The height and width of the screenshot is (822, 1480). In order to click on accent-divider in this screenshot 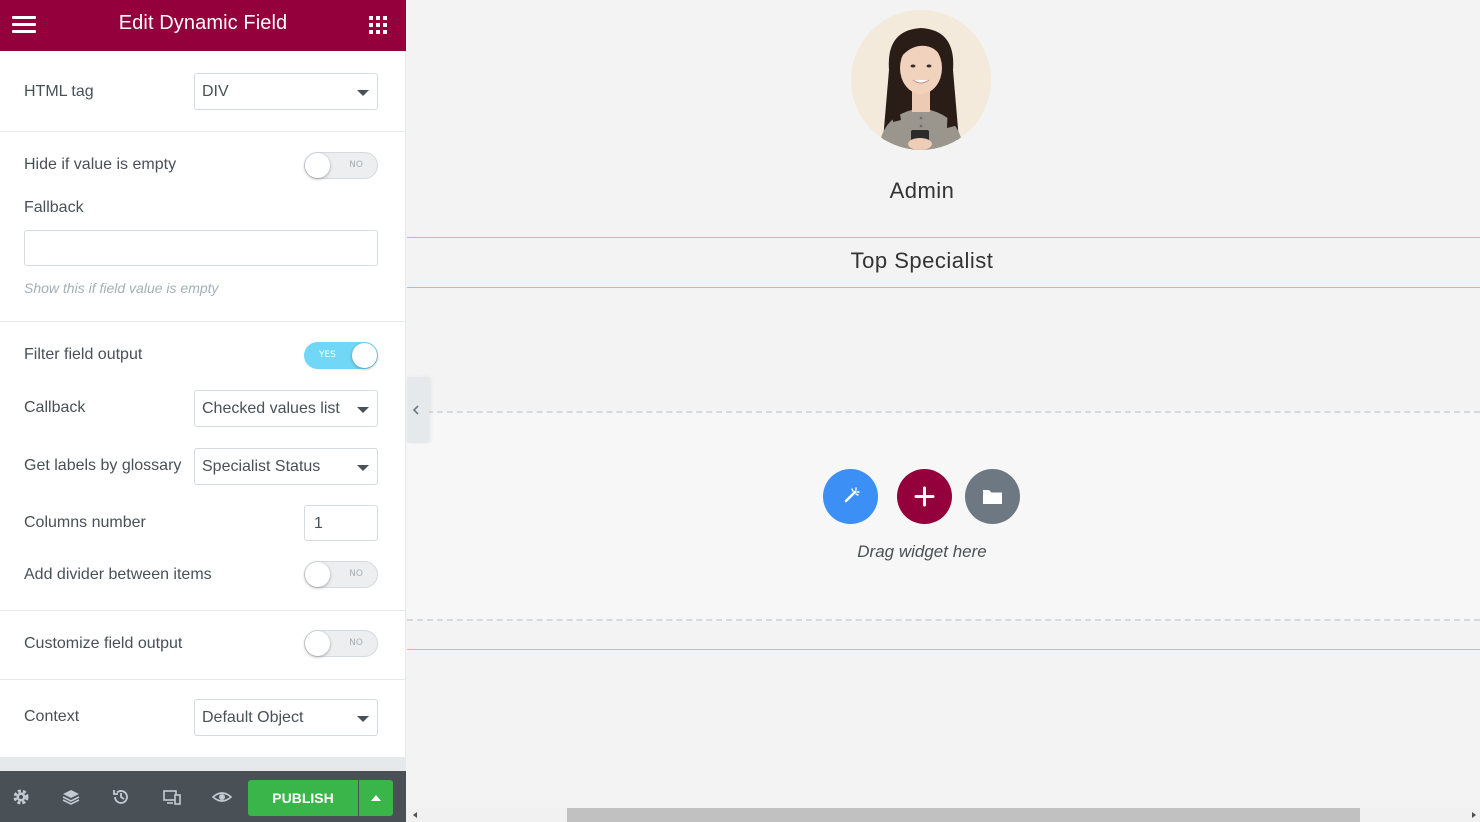, I will do `click(943, 649)`.